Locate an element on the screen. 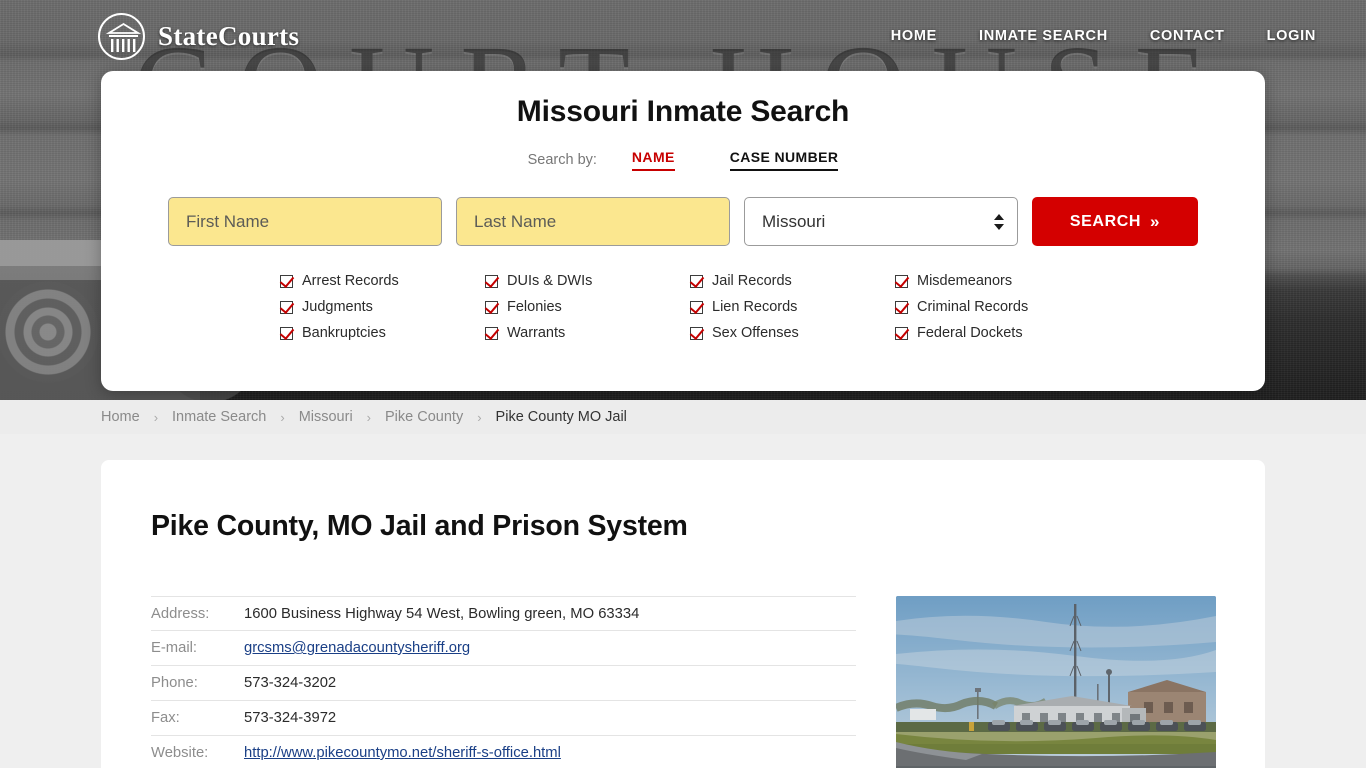 The width and height of the screenshot is (1366, 768). checkbox-label: Warrants is located at coordinates (536, 333).